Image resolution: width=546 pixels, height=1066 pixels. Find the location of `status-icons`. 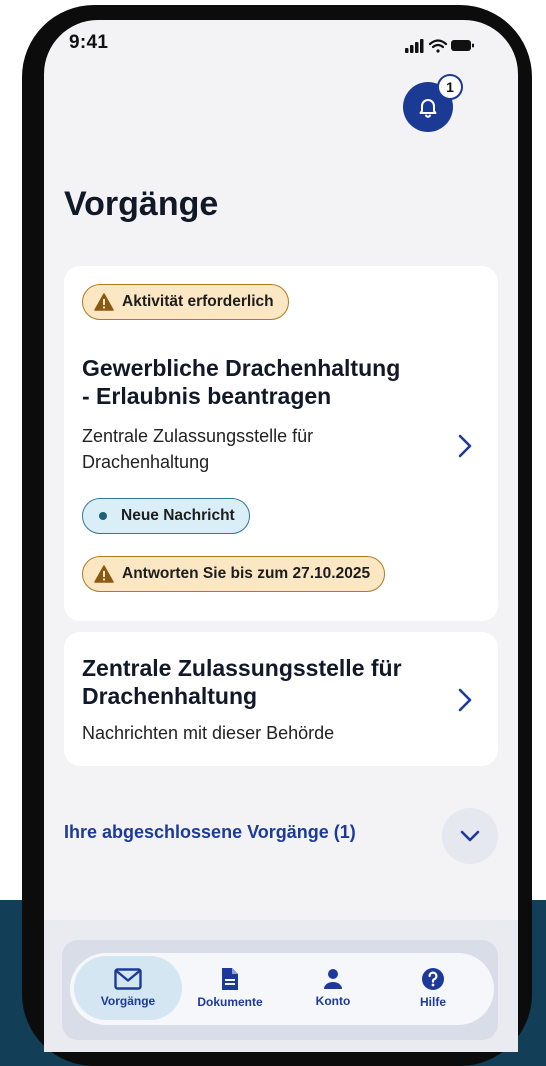

status-icons is located at coordinates (440, 45).